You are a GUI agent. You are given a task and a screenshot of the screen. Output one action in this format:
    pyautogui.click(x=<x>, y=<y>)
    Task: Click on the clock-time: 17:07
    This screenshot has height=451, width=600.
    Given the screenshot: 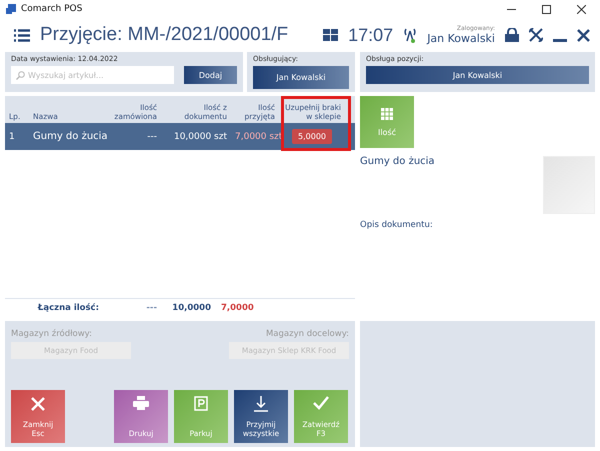 What is the action you would take?
    pyautogui.click(x=371, y=35)
    